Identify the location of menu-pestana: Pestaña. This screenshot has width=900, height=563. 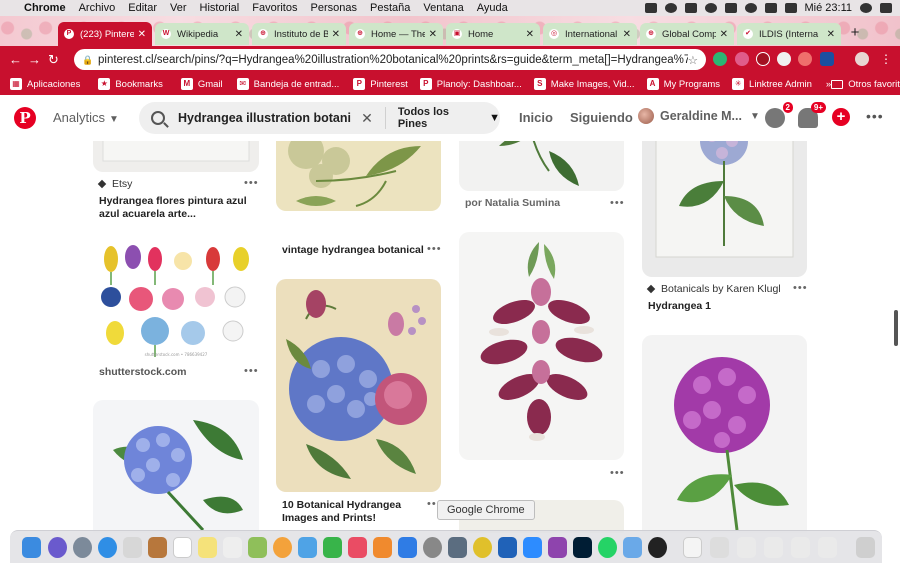
(390, 8).